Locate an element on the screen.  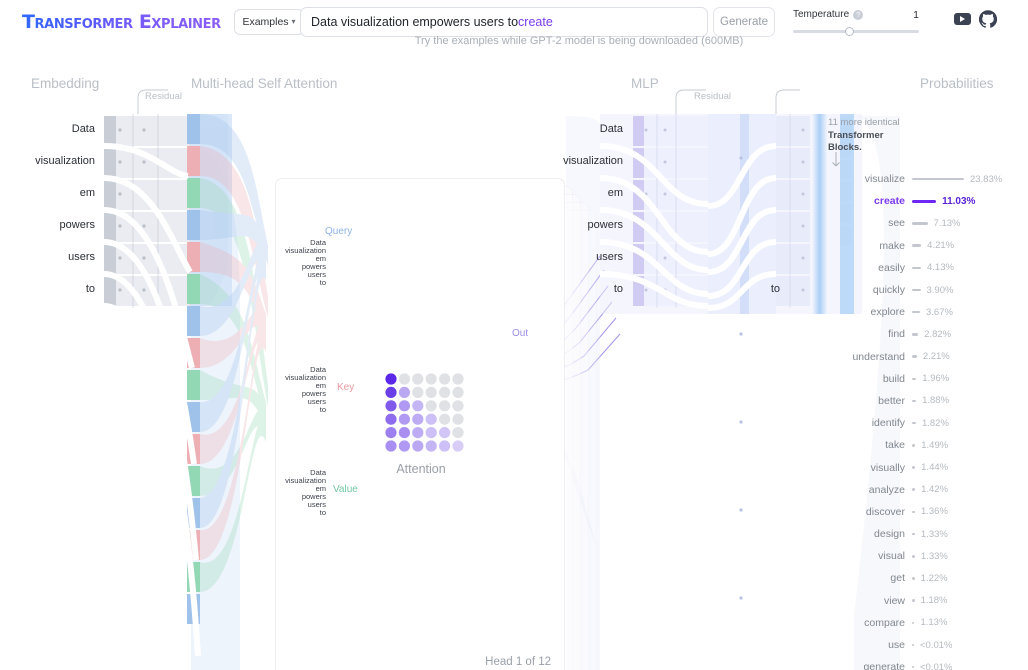
probability-row: easily 4.13% is located at coordinates (932, 268).